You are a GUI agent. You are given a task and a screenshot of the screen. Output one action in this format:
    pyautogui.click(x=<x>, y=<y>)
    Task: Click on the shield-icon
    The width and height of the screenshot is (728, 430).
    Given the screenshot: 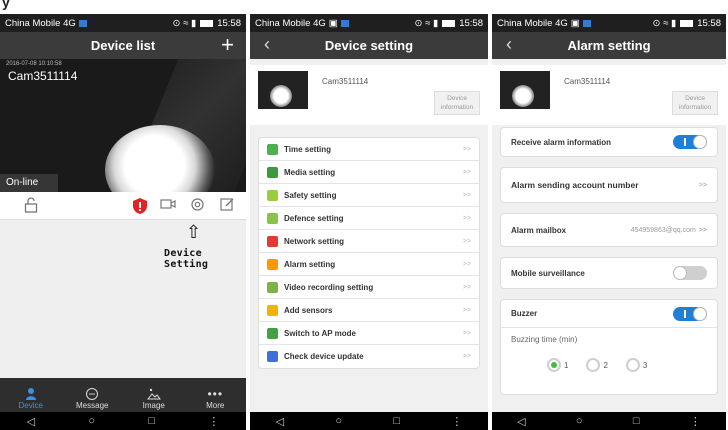 What is the action you would take?
    pyautogui.click(x=272, y=195)
    